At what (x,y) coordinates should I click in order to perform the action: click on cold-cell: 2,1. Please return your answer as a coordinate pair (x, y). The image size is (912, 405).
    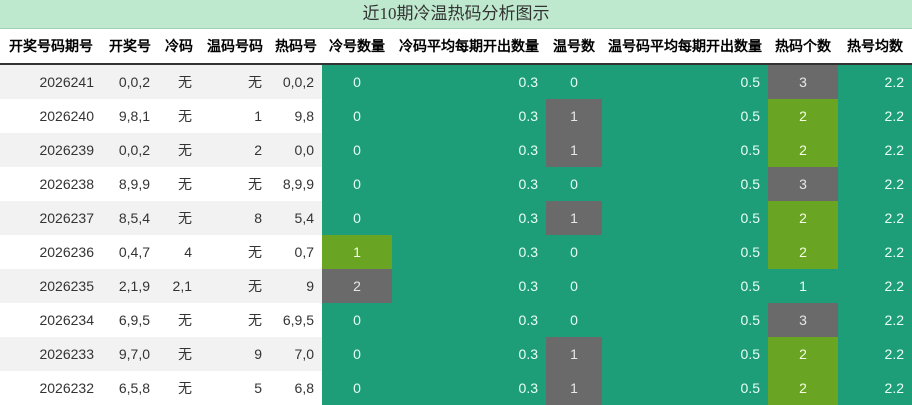
    Looking at the image, I should click on (179, 286).